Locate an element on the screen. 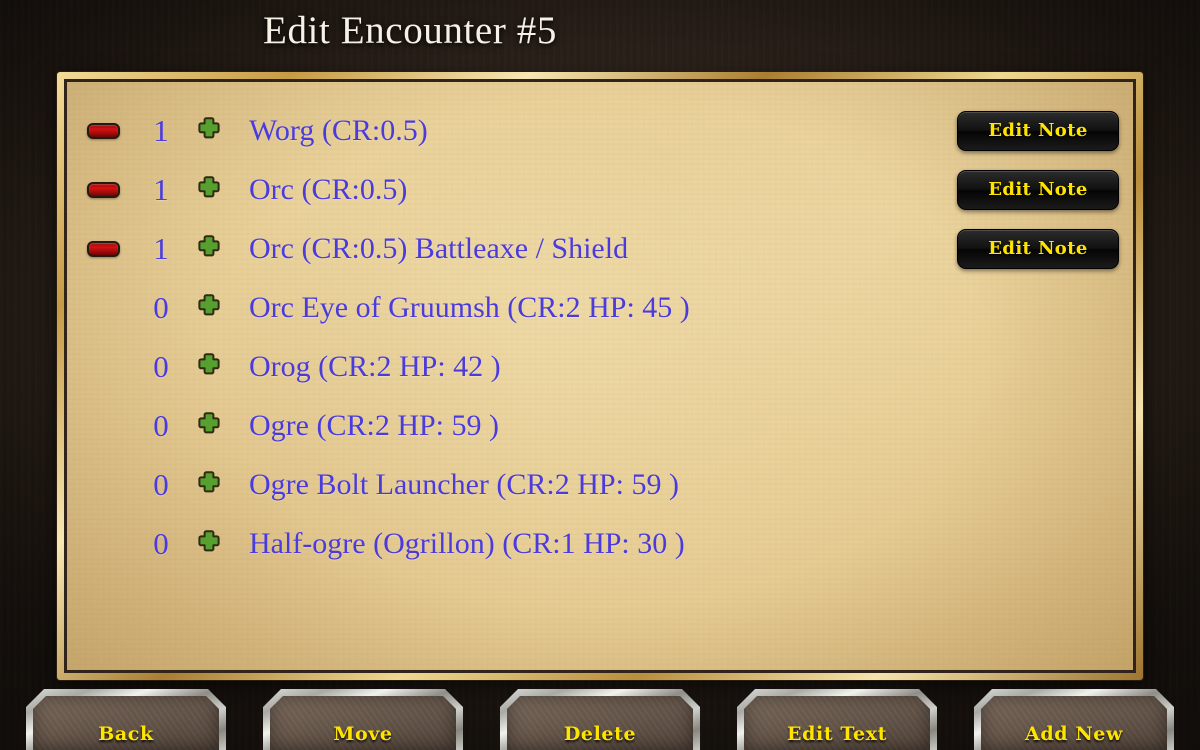  encounter-row: 1 Orc (CR:0.5) Edit Note is located at coordinates (600, 189).